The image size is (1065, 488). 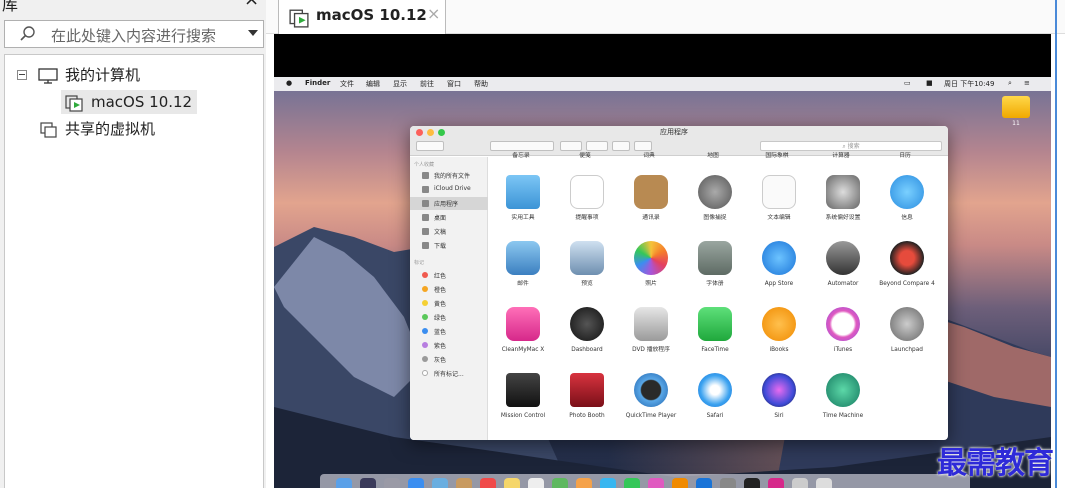 I want to click on app-utilities: 实用工具, so click(x=523, y=198).